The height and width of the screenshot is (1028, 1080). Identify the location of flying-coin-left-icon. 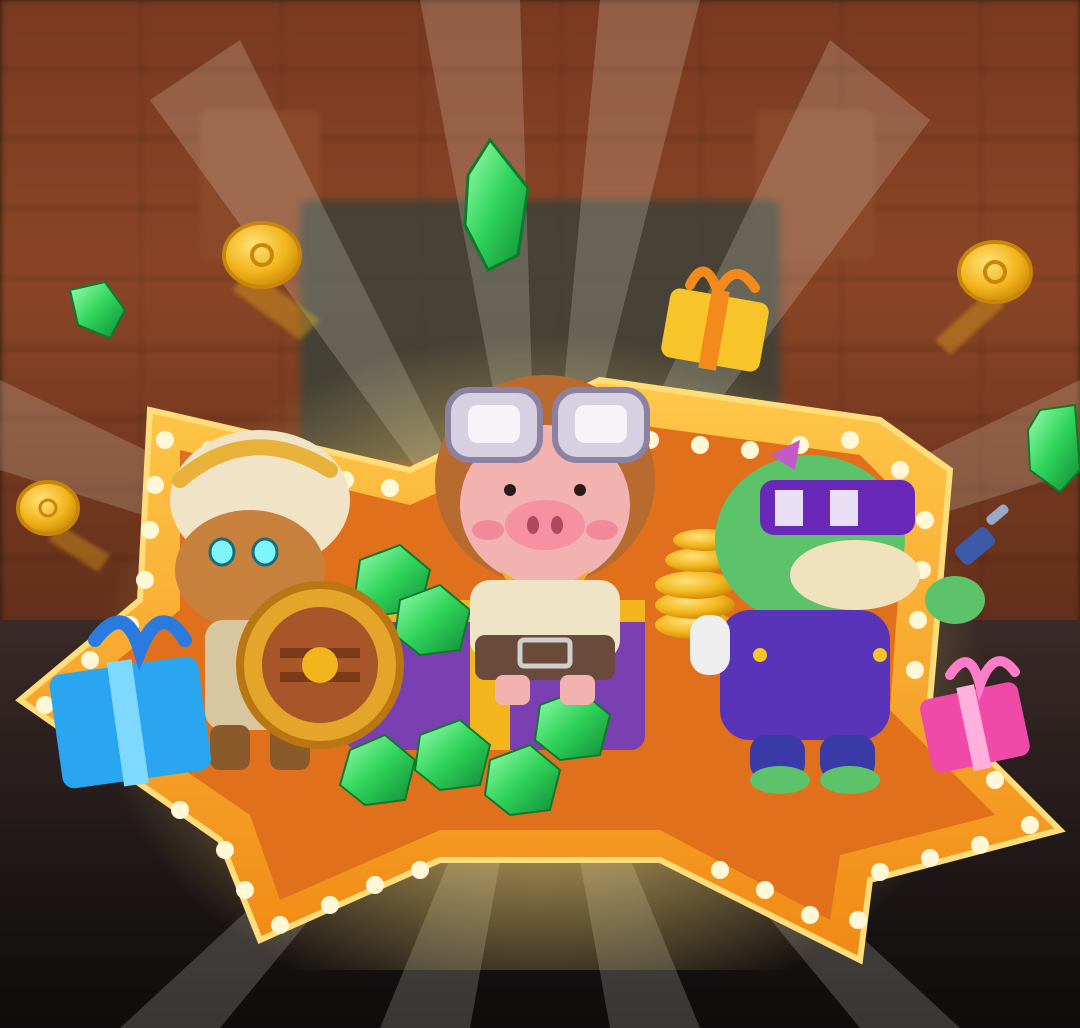
(63, 526).